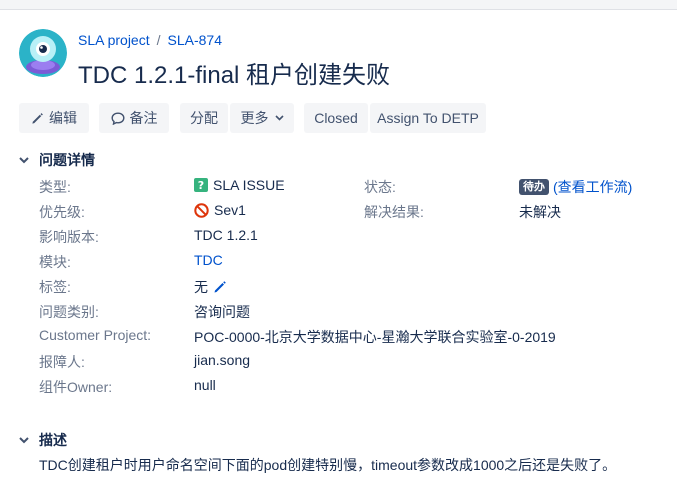 The image size is (677, 498). I want to click on priority-label: 优先级:, so click(62, 212).